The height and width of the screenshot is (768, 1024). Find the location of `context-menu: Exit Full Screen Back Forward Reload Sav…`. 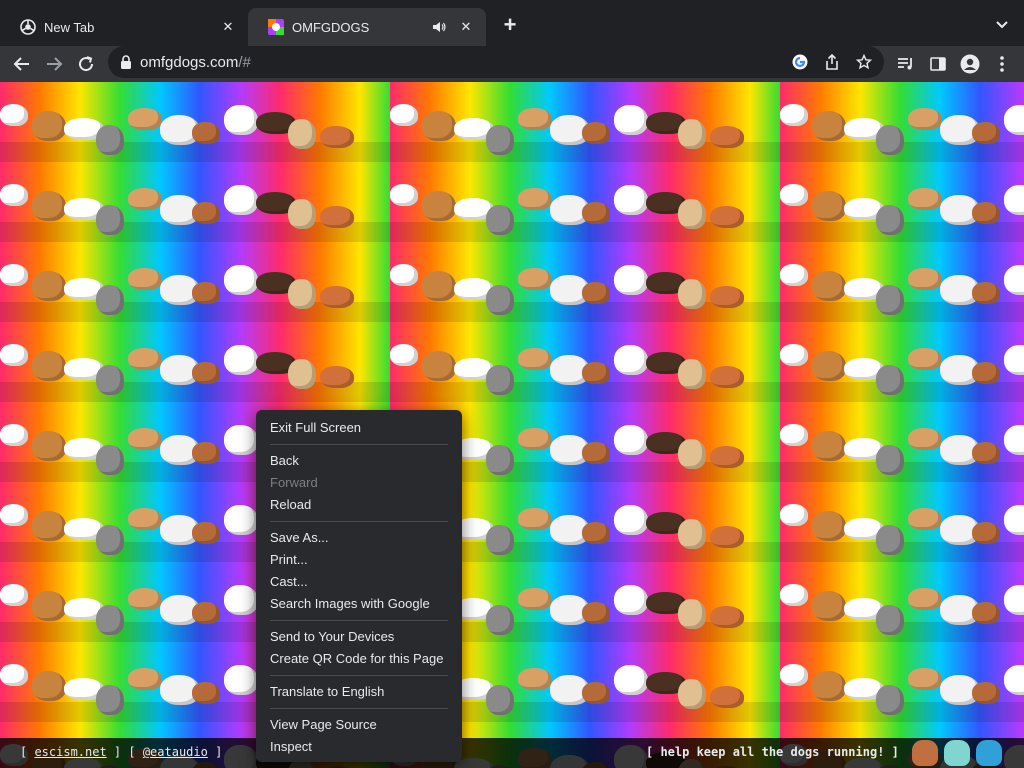

context-menu: Exit Full Screen Back Forward Reload Sav… is located at coordinates (359, 586).